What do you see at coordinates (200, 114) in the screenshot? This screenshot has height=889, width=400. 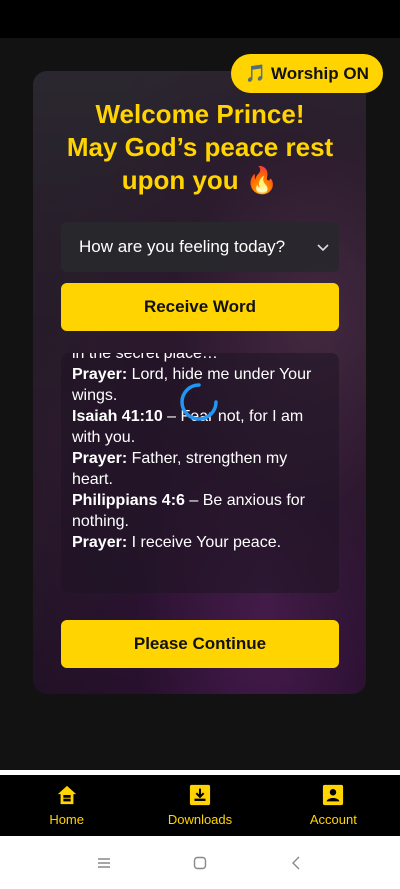 I see `welcome-line-1: Welcome Prince!` at bounding box center [200, 114].